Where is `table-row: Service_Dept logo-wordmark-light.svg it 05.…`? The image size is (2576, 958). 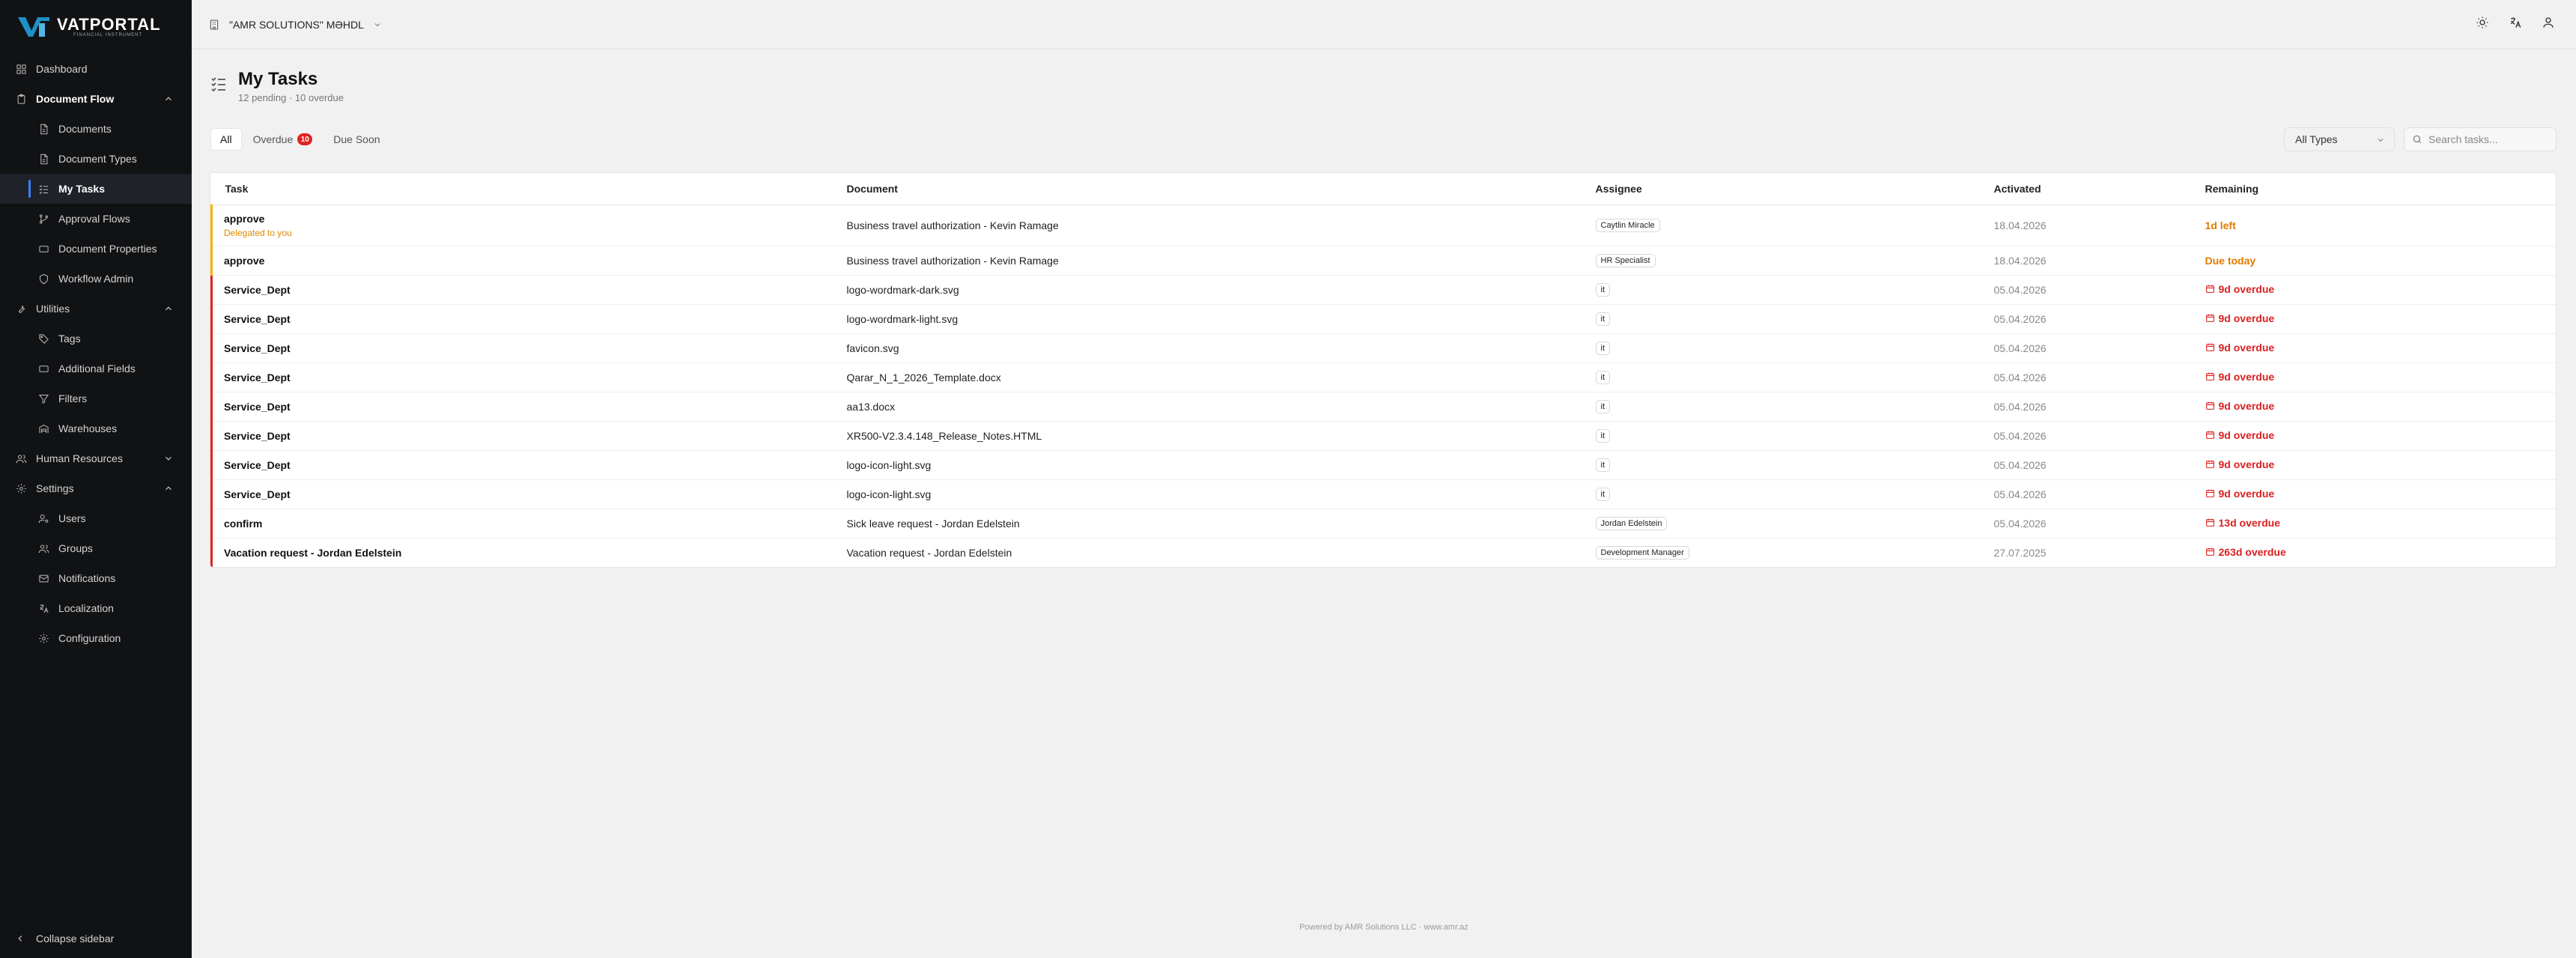 table-row: Service_Dept logo-wordmark-light.svg it 05.… is located at coordinates (1383, 318).